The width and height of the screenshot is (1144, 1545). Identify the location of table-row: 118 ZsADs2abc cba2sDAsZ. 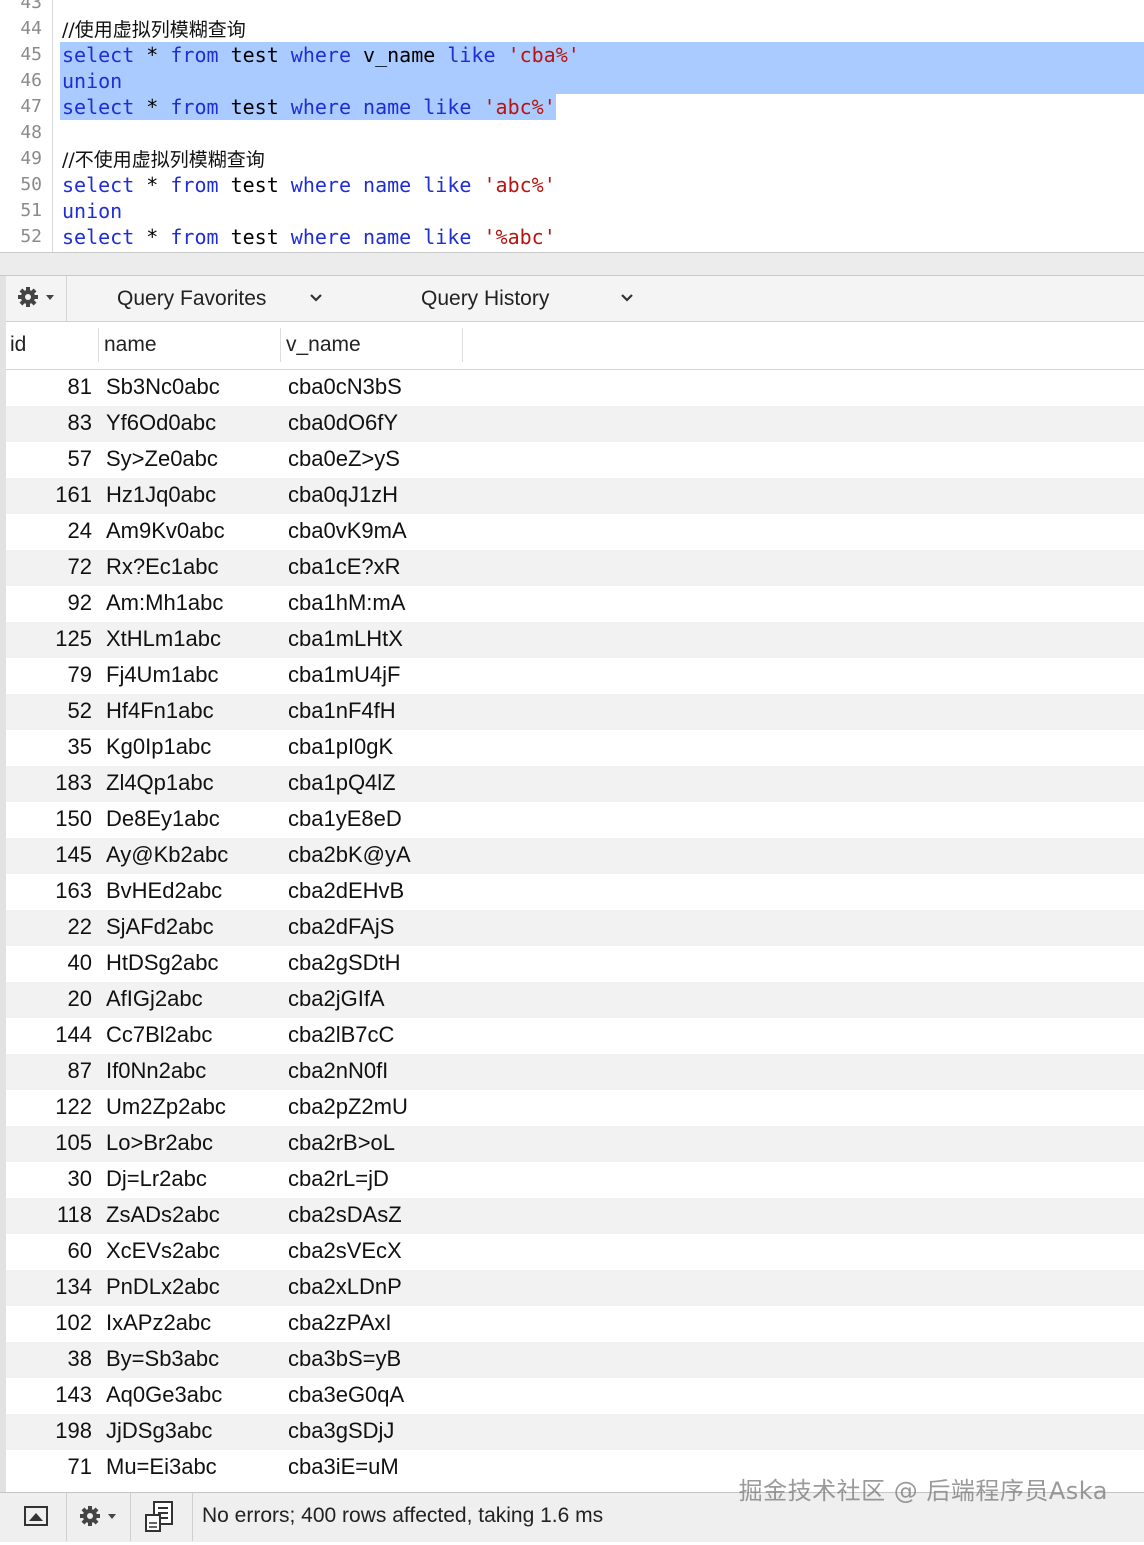
(575, 1216).